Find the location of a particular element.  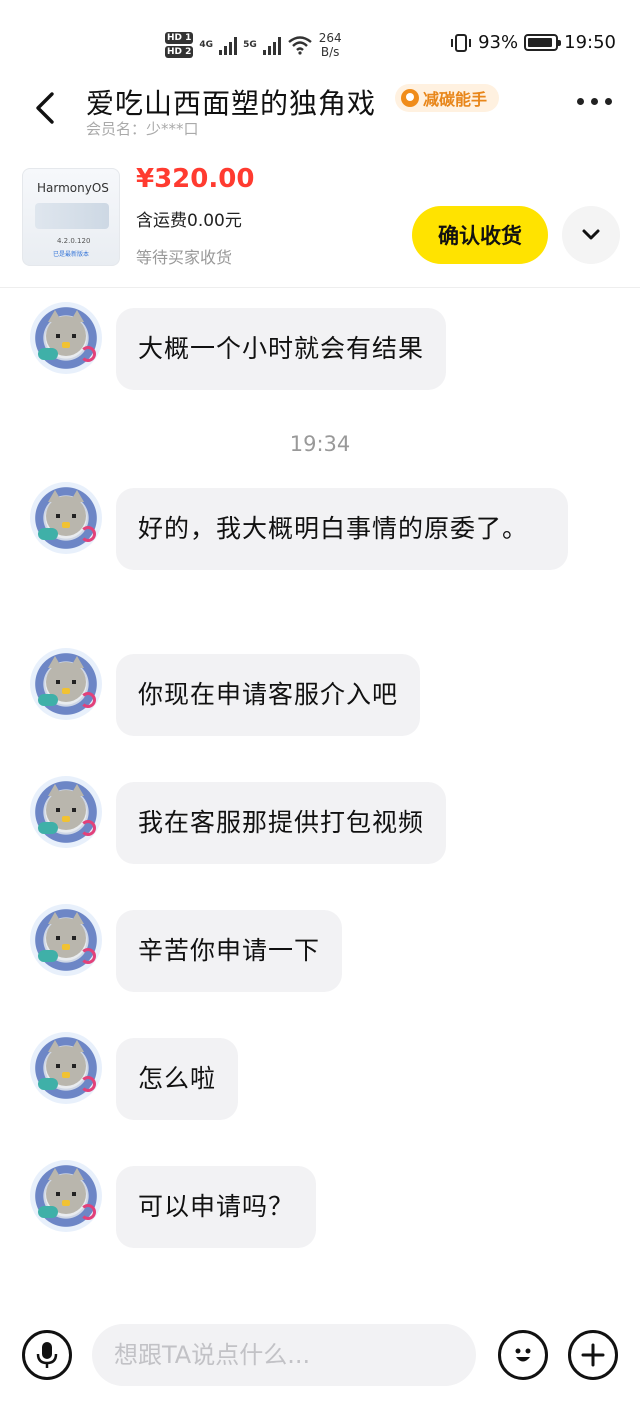

more-actions-button is located at coordinates (593, 1355).